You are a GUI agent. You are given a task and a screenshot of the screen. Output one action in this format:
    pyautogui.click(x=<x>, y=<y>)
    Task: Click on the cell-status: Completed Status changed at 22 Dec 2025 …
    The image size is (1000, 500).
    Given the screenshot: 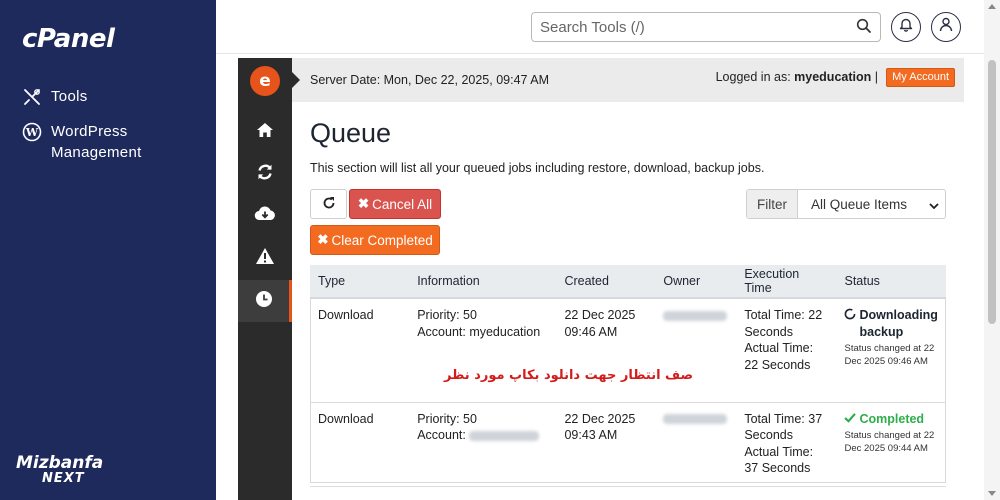 What is the action you would take?
    pyautogui.click(x=891, y=444)
    